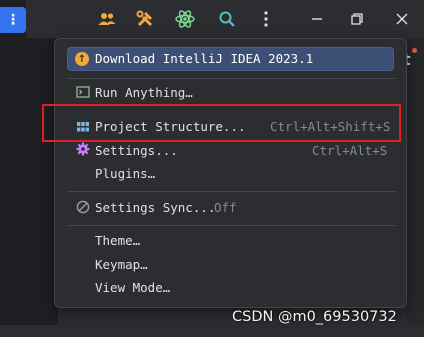 Image resolution: width=424 pixels, height=337 pixels. What do you see at coordinates (29, 168) in the screenshot?
I see `left-tool-strip` at bounding box center [29, 168].